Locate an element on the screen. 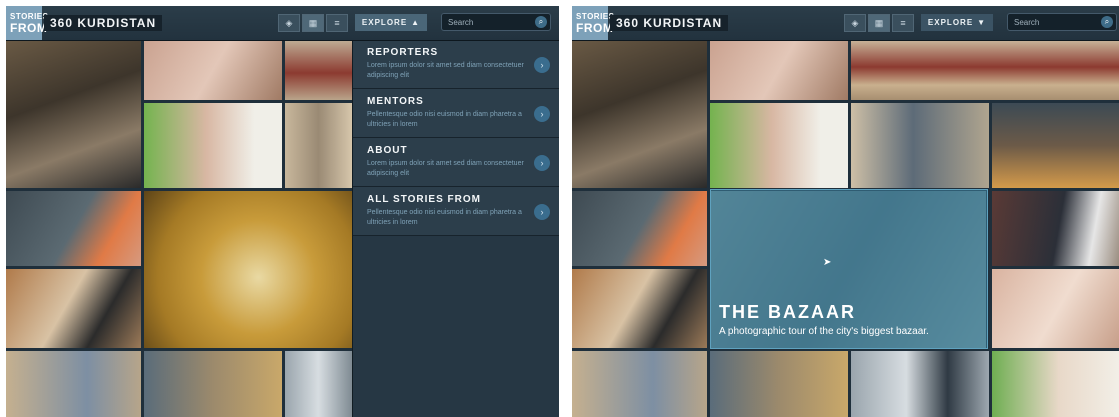 The image size is (1119, 417). featured-story-title: THE BAZAAR is located at coordinates (787, 312).